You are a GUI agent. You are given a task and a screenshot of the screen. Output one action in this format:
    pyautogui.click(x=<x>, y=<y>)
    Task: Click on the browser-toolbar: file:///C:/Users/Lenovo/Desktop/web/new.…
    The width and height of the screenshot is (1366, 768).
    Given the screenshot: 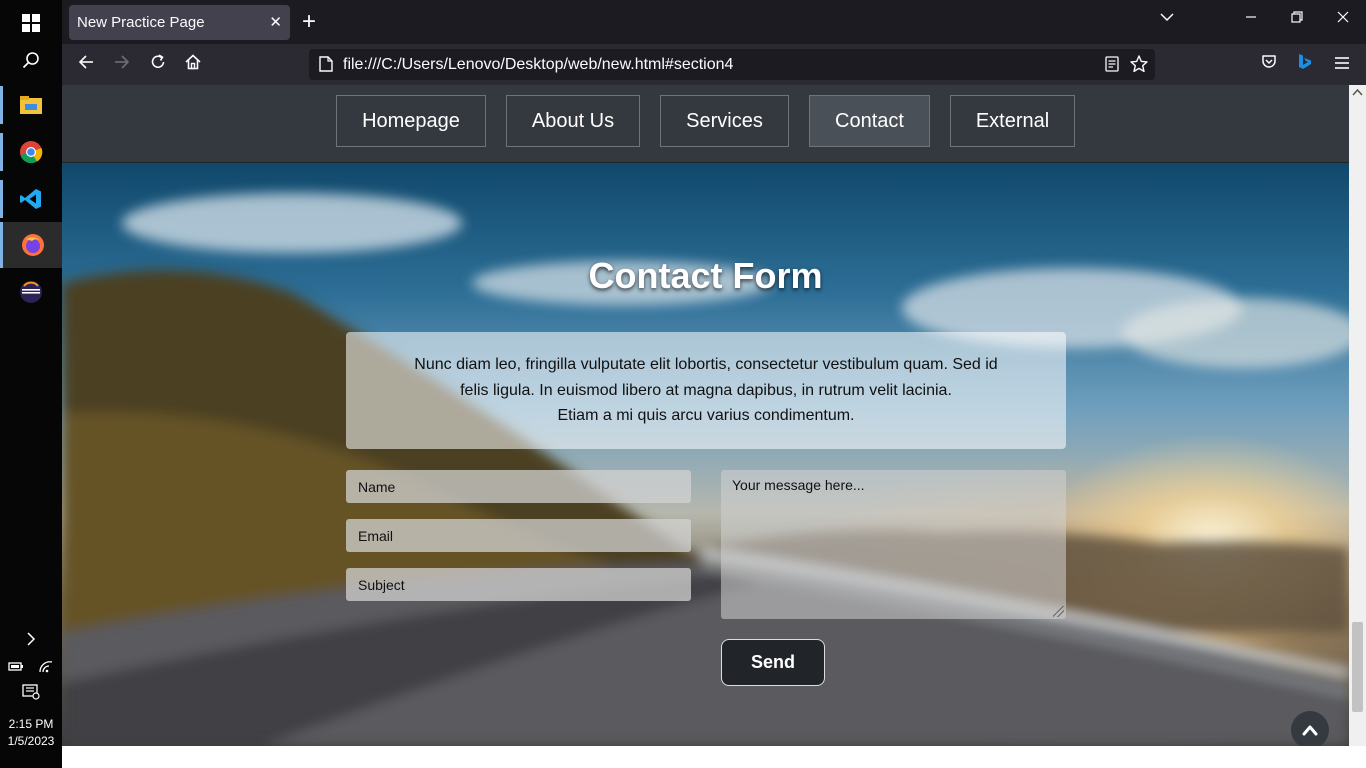 What is the action you would take?
    pyautogui.click(x=714, y=64)
    